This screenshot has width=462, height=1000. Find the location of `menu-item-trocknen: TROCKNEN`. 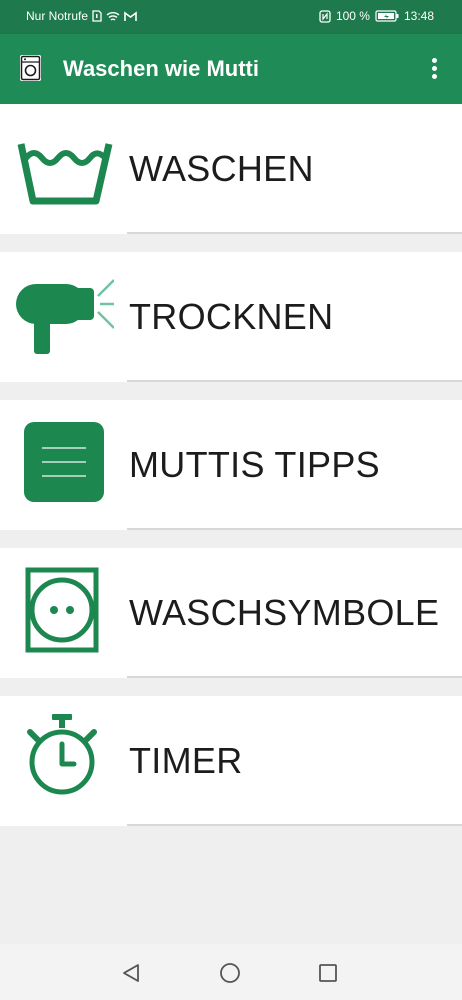

menu-item-trocknen: TROCKNEN is located at coordinates (231, 317).